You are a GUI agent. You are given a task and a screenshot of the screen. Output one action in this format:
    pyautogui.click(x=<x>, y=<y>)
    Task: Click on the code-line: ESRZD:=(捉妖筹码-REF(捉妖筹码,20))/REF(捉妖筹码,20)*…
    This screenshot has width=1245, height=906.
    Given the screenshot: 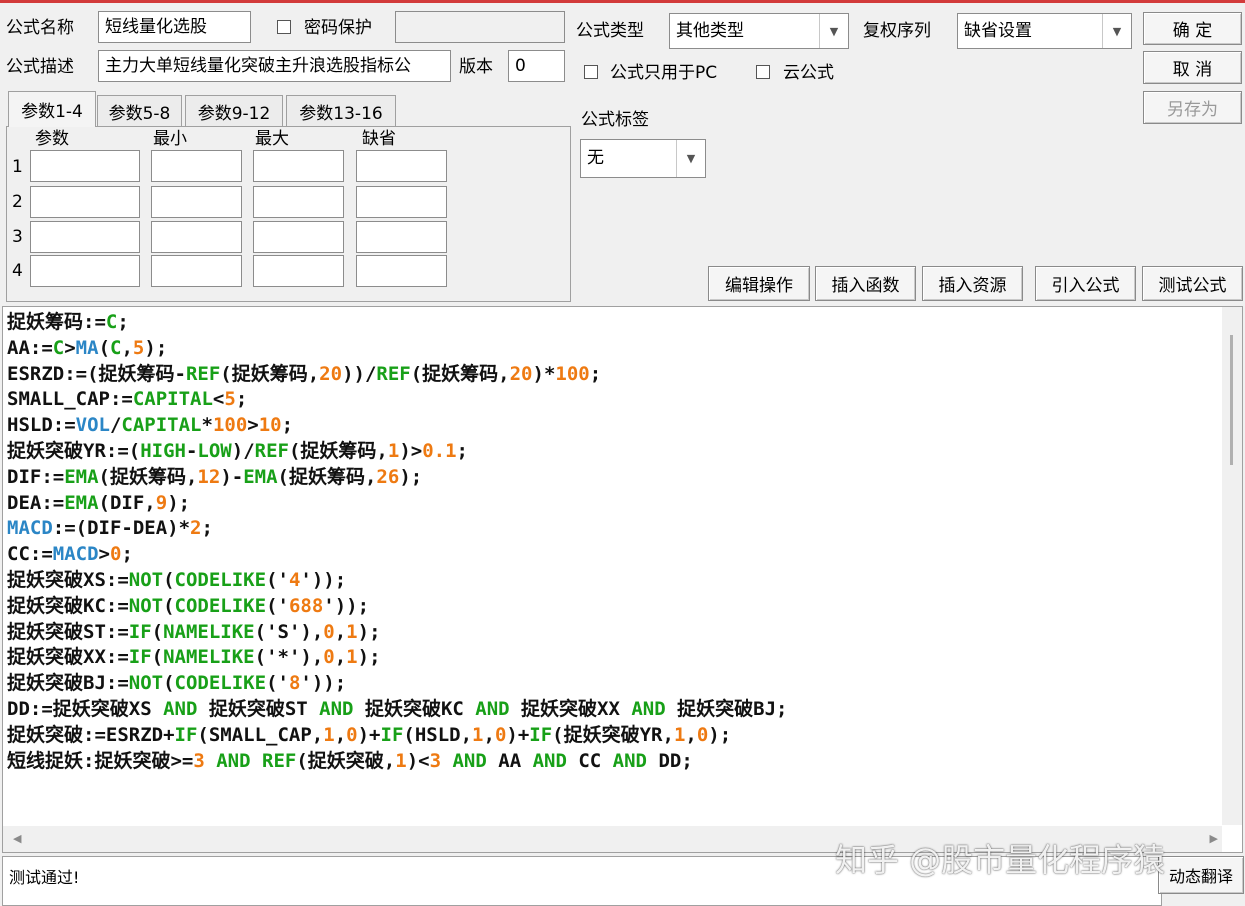 What is the action you would take?
    pyautogui.click(x=397, y=375)
    